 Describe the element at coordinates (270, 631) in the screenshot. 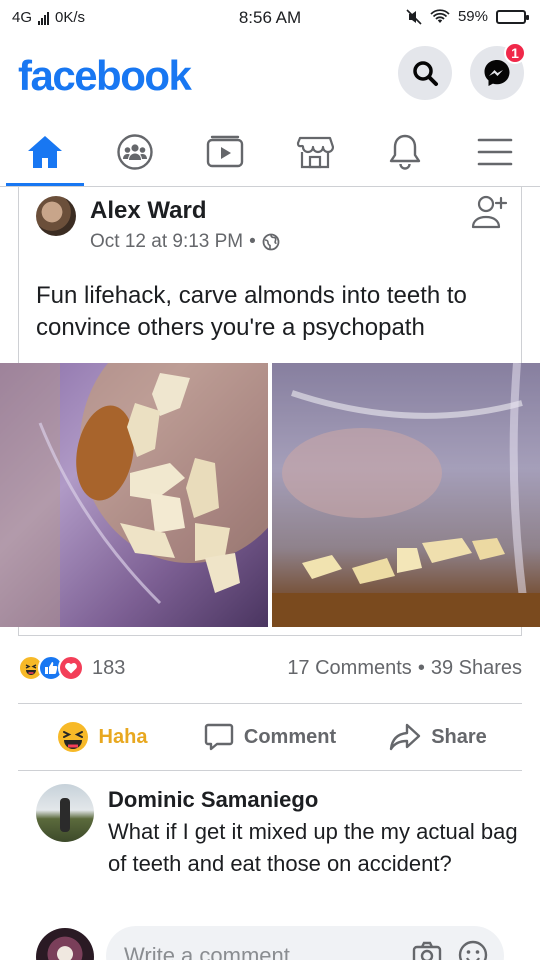

I see `post-card-bottom` at that location.